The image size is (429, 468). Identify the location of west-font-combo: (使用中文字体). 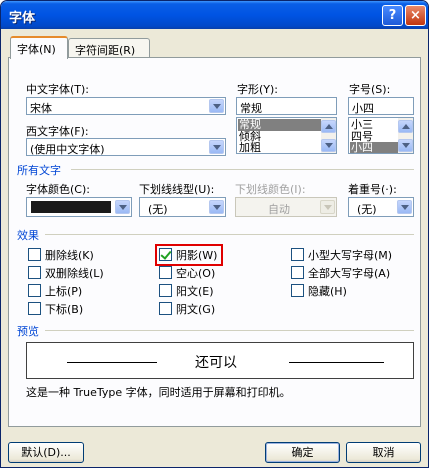
(126, 147).